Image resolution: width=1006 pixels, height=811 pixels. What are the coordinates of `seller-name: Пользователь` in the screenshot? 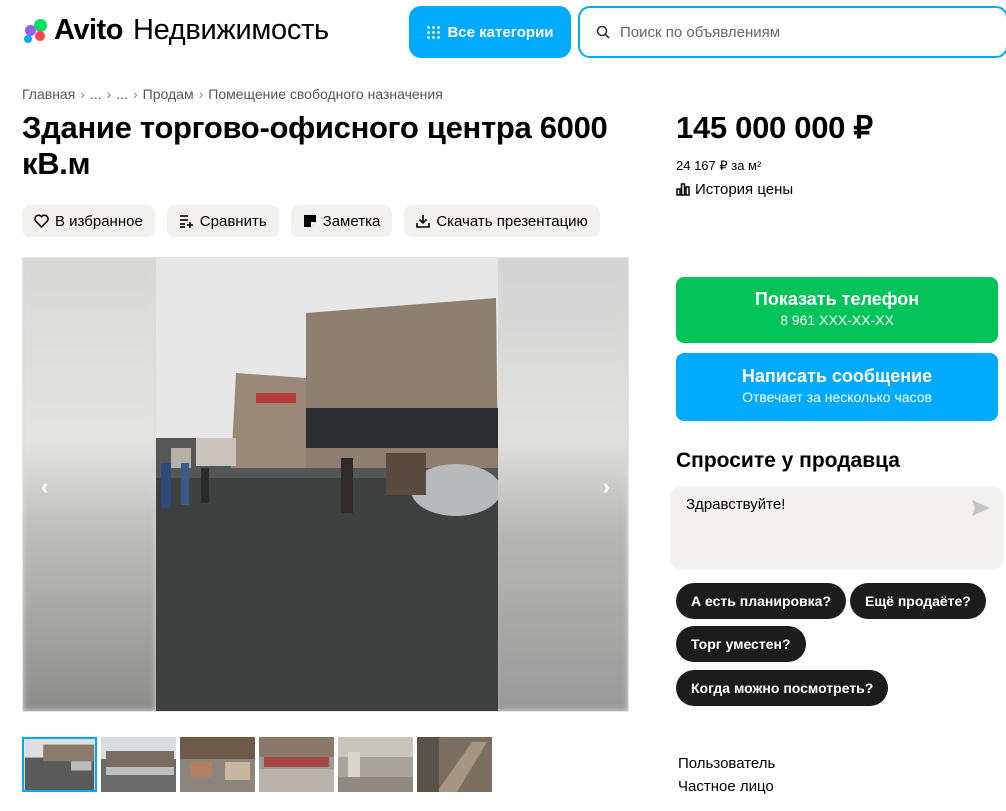 It's located at (726, 763).